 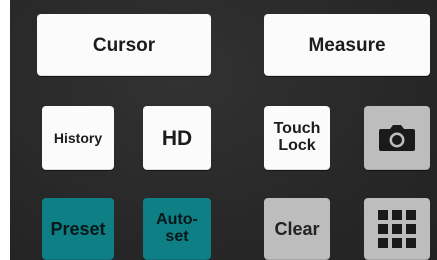 I want to click on history-button: History, so click(x=78, y=138).